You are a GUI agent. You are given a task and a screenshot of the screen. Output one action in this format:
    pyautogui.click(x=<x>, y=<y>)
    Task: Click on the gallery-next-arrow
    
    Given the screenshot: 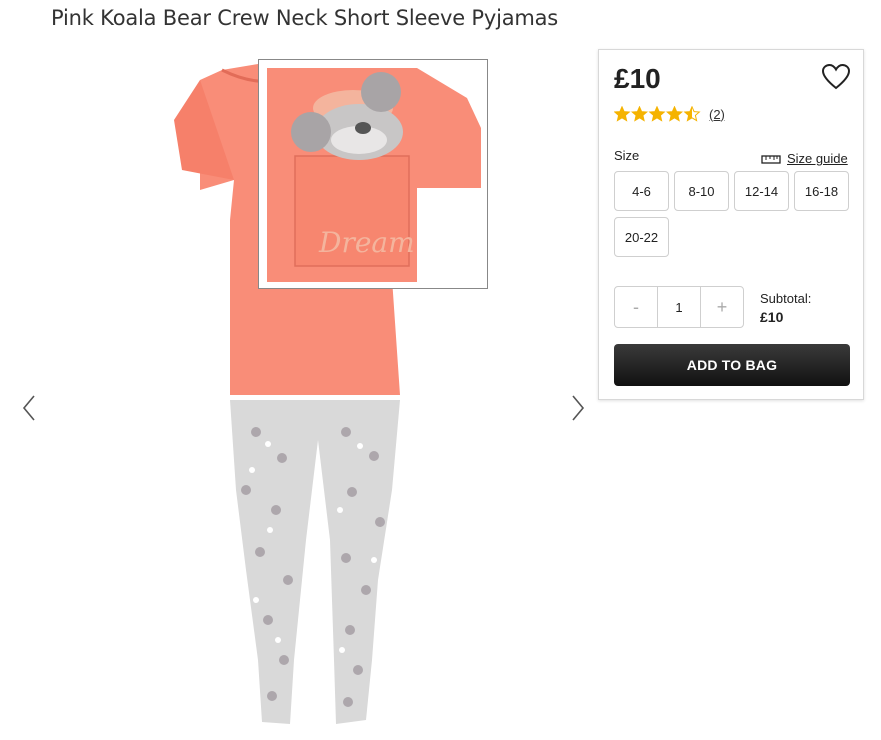 What is the action you would take?
    pyautogui.click(x=578, y=408)
    